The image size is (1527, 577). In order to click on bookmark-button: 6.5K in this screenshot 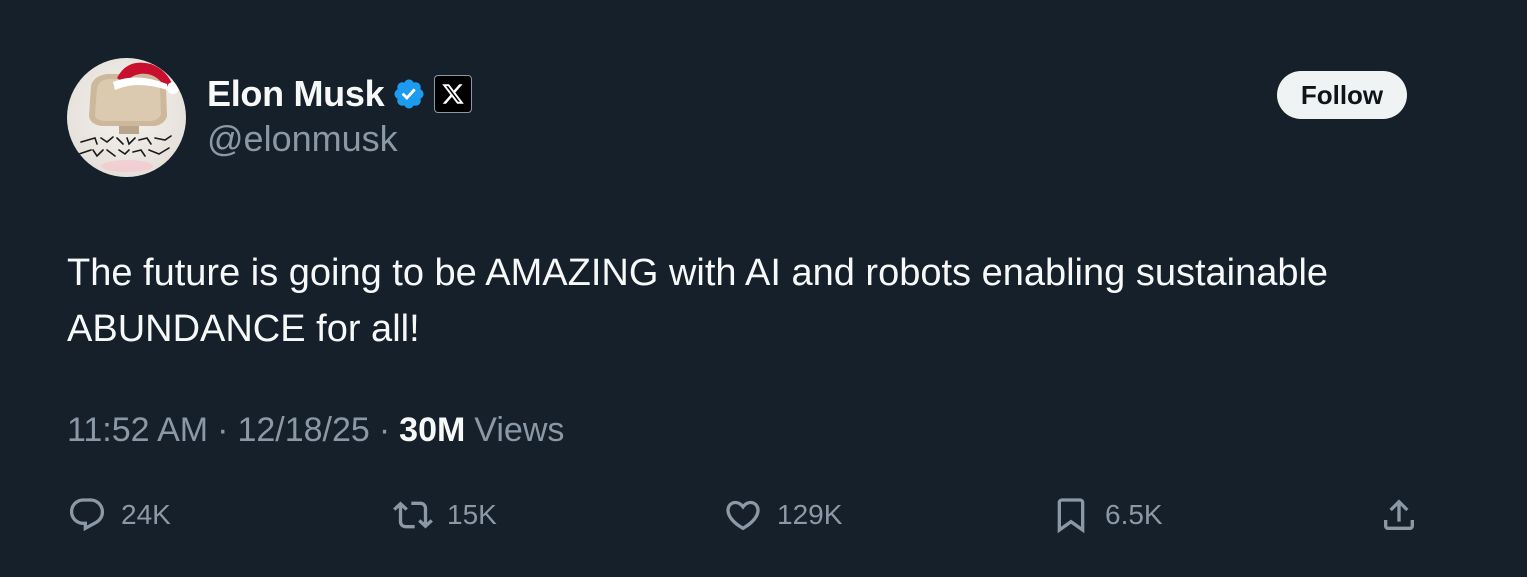, I will do `click(1107, 515)`.